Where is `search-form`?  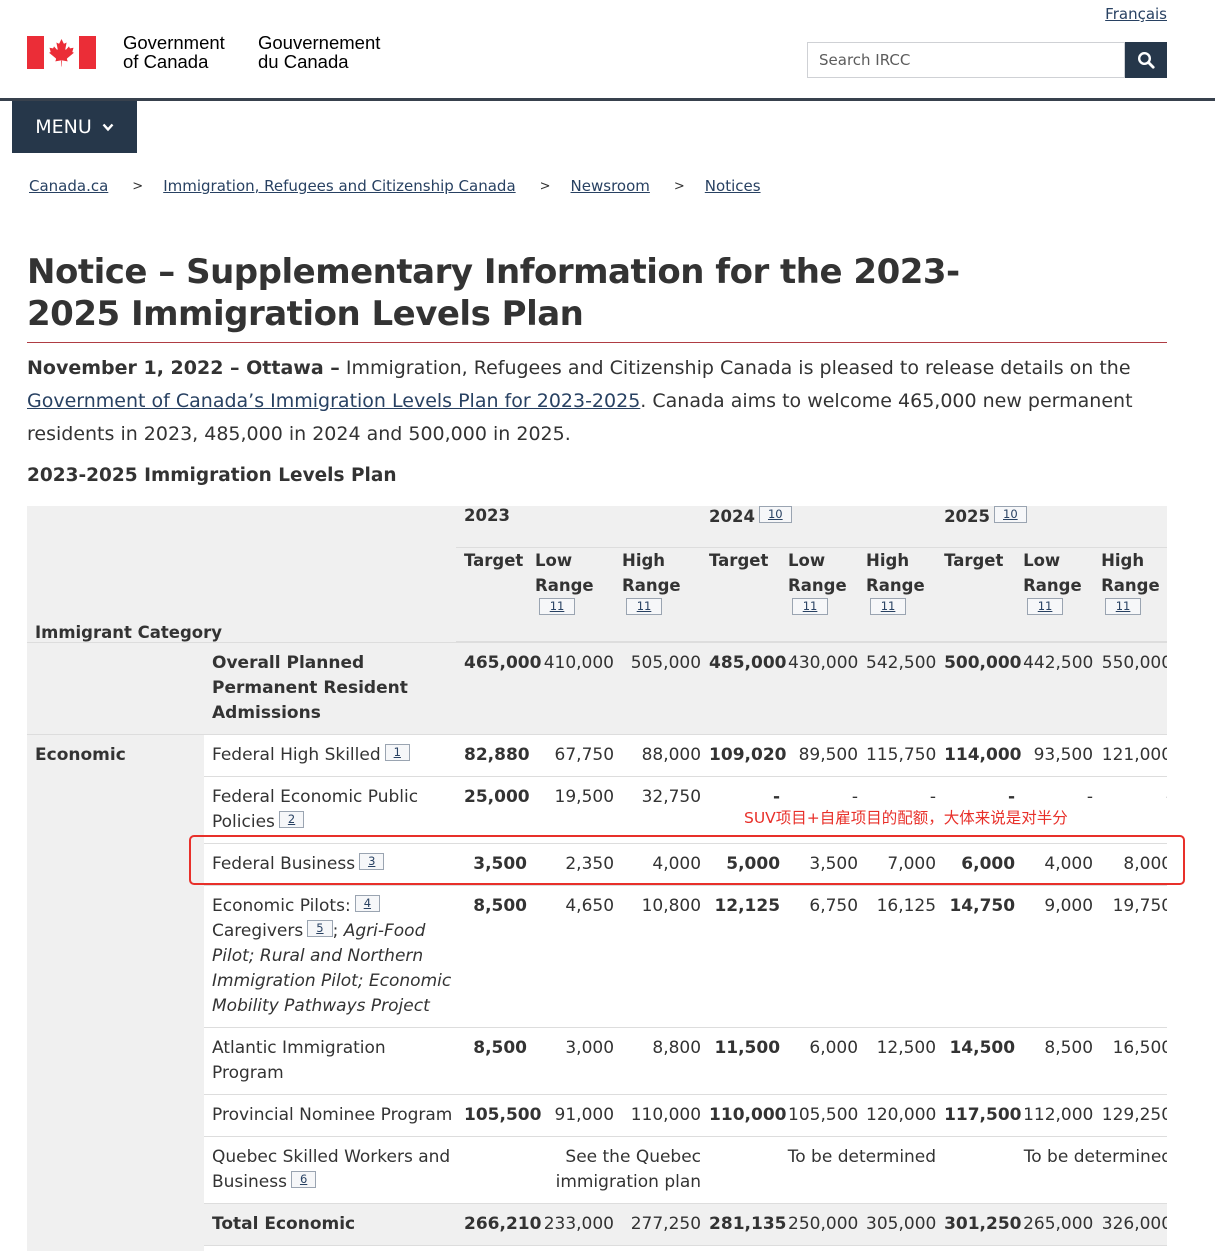
search-form is located at coordinates (987, 60).